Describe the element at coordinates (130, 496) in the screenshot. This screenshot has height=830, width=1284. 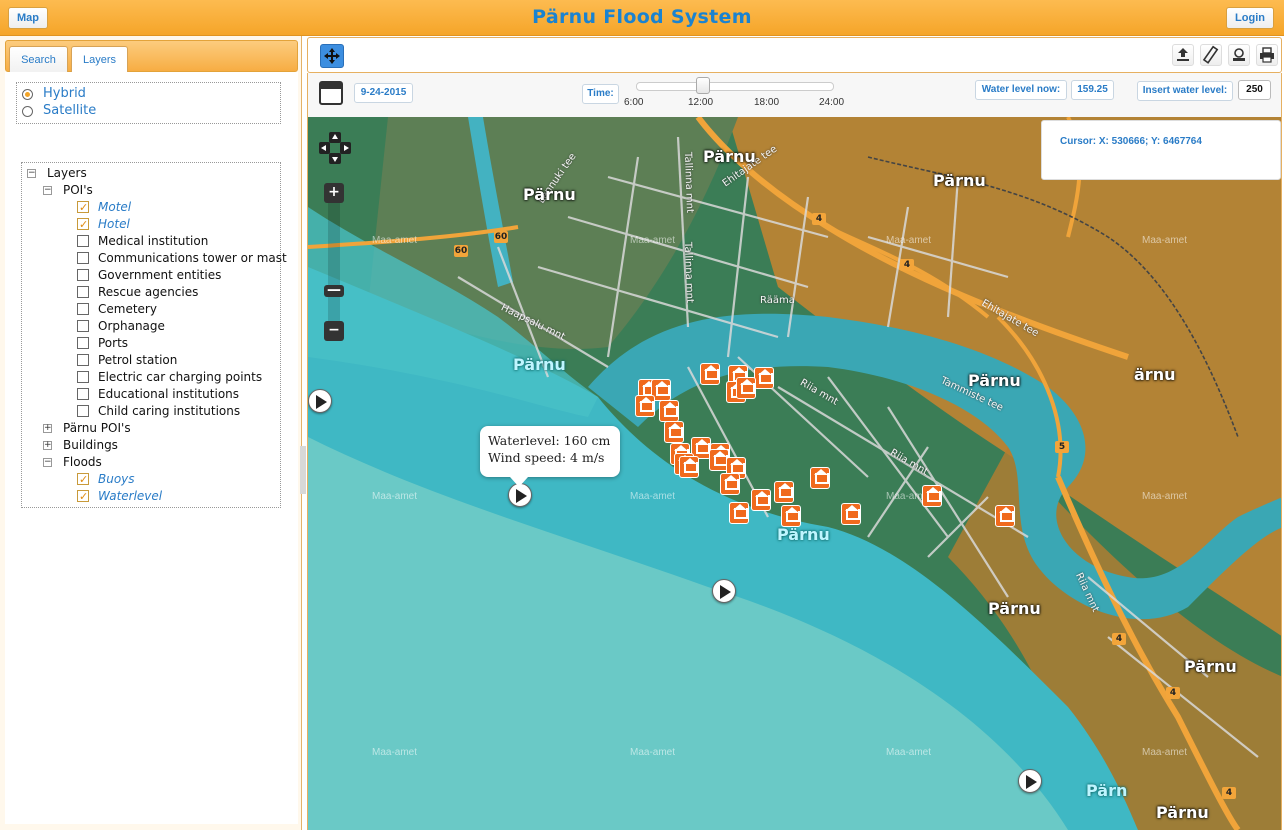
I see `layer-label: Waterlevel` at that location.